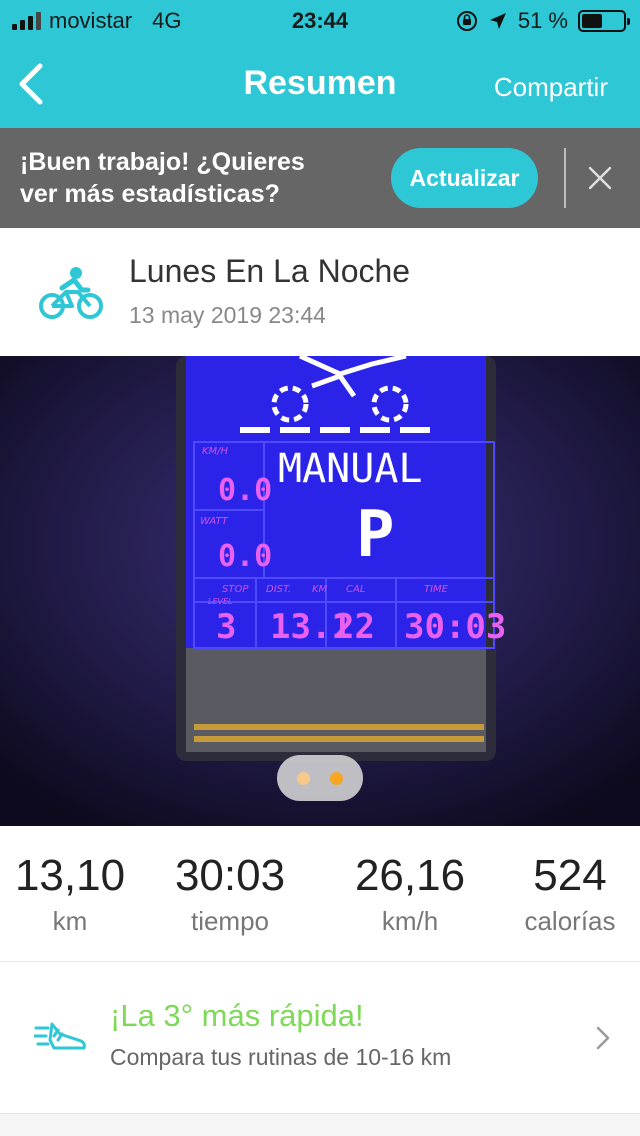 Image resolution: width=640 pixels, height=1136 pixels. Describe the element at coordinates (235, 589) in the screenshot. I see `display-label-stop: STOP` at that location.